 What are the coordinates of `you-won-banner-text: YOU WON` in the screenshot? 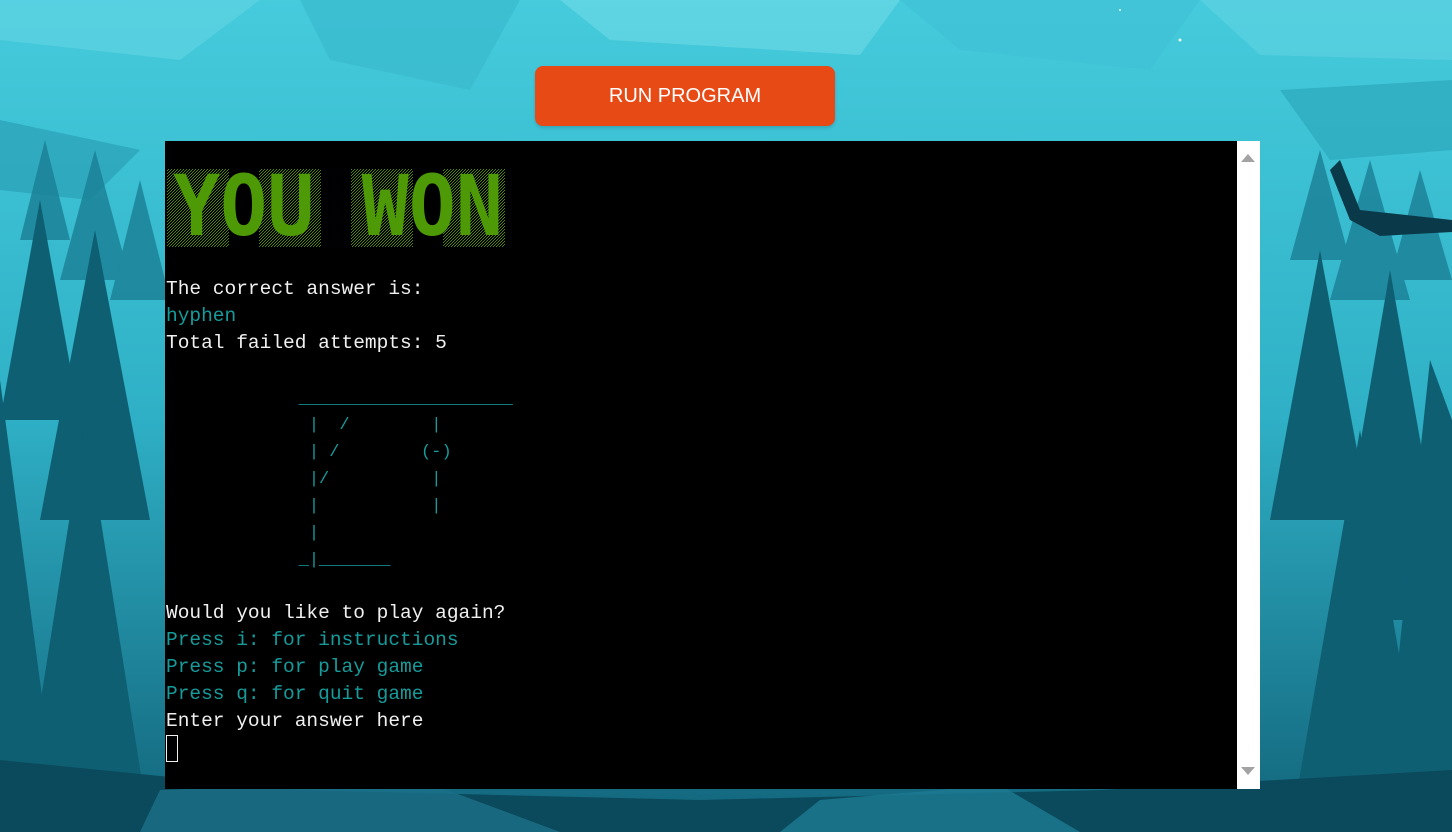 It's located at (338, 208).